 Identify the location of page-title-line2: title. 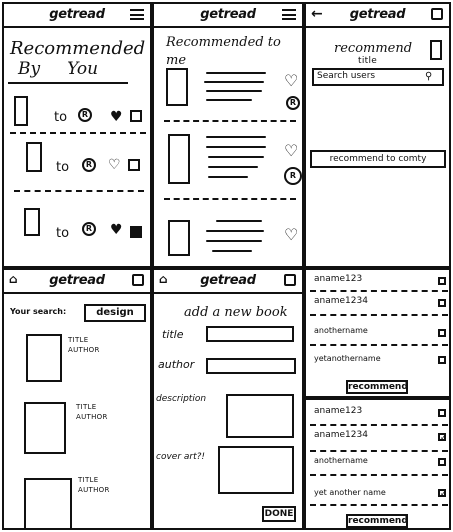
(368, 61).